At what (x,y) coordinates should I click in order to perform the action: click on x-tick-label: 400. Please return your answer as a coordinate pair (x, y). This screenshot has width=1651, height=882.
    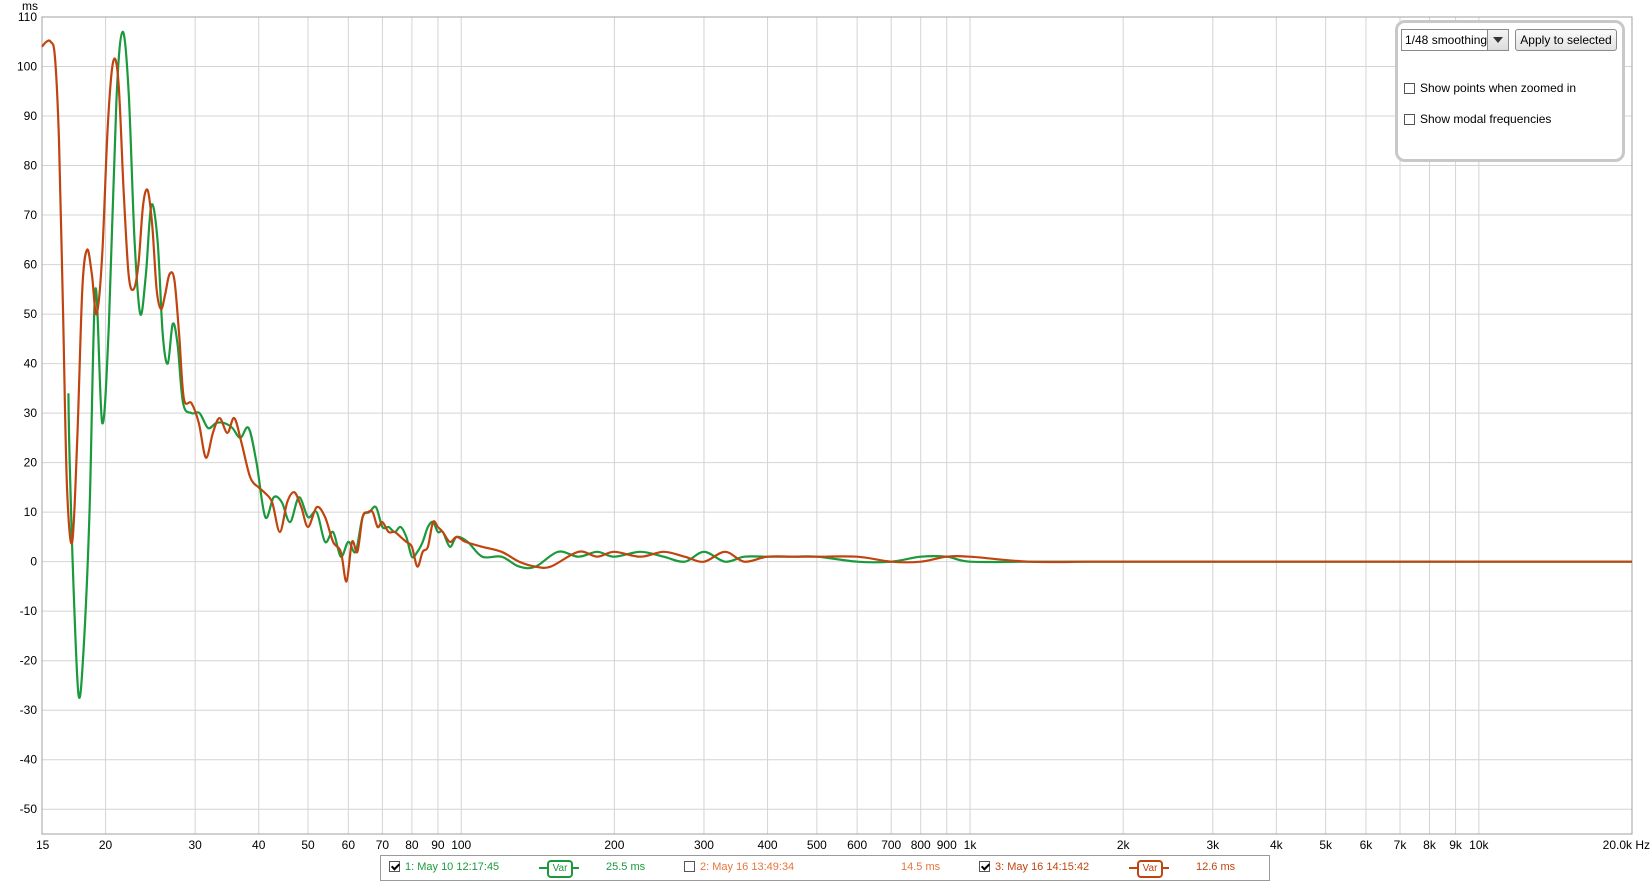
    Looking at the image, I should click on (768, 845).